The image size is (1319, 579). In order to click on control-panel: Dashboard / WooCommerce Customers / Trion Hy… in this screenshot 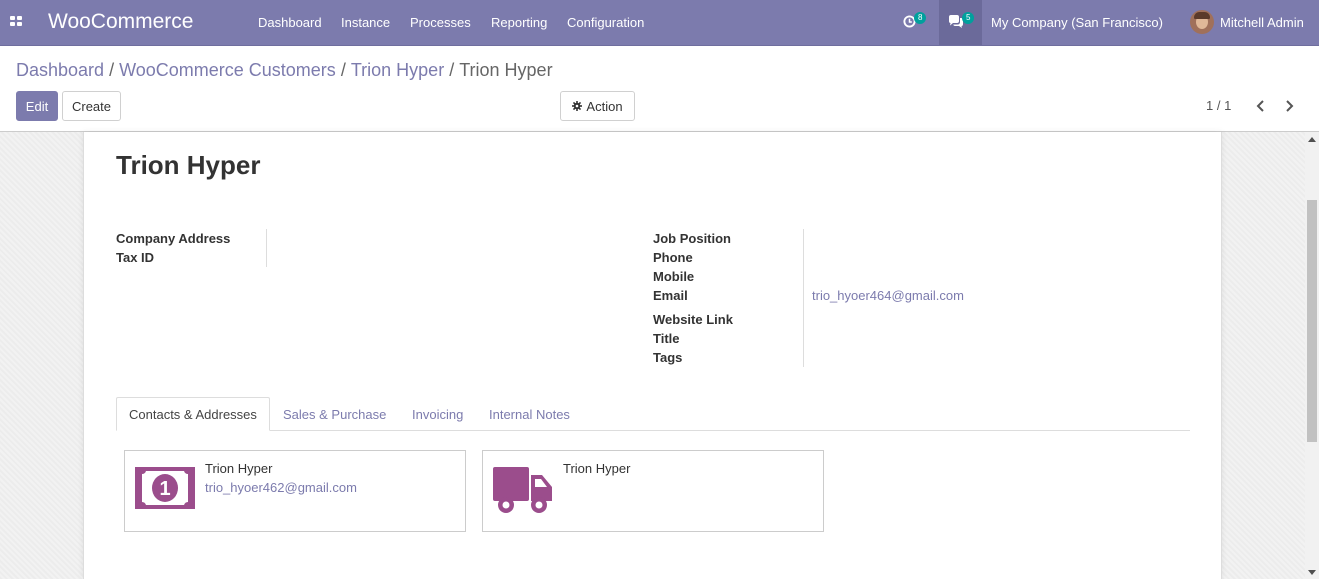, I will do `click(659, 89)`.